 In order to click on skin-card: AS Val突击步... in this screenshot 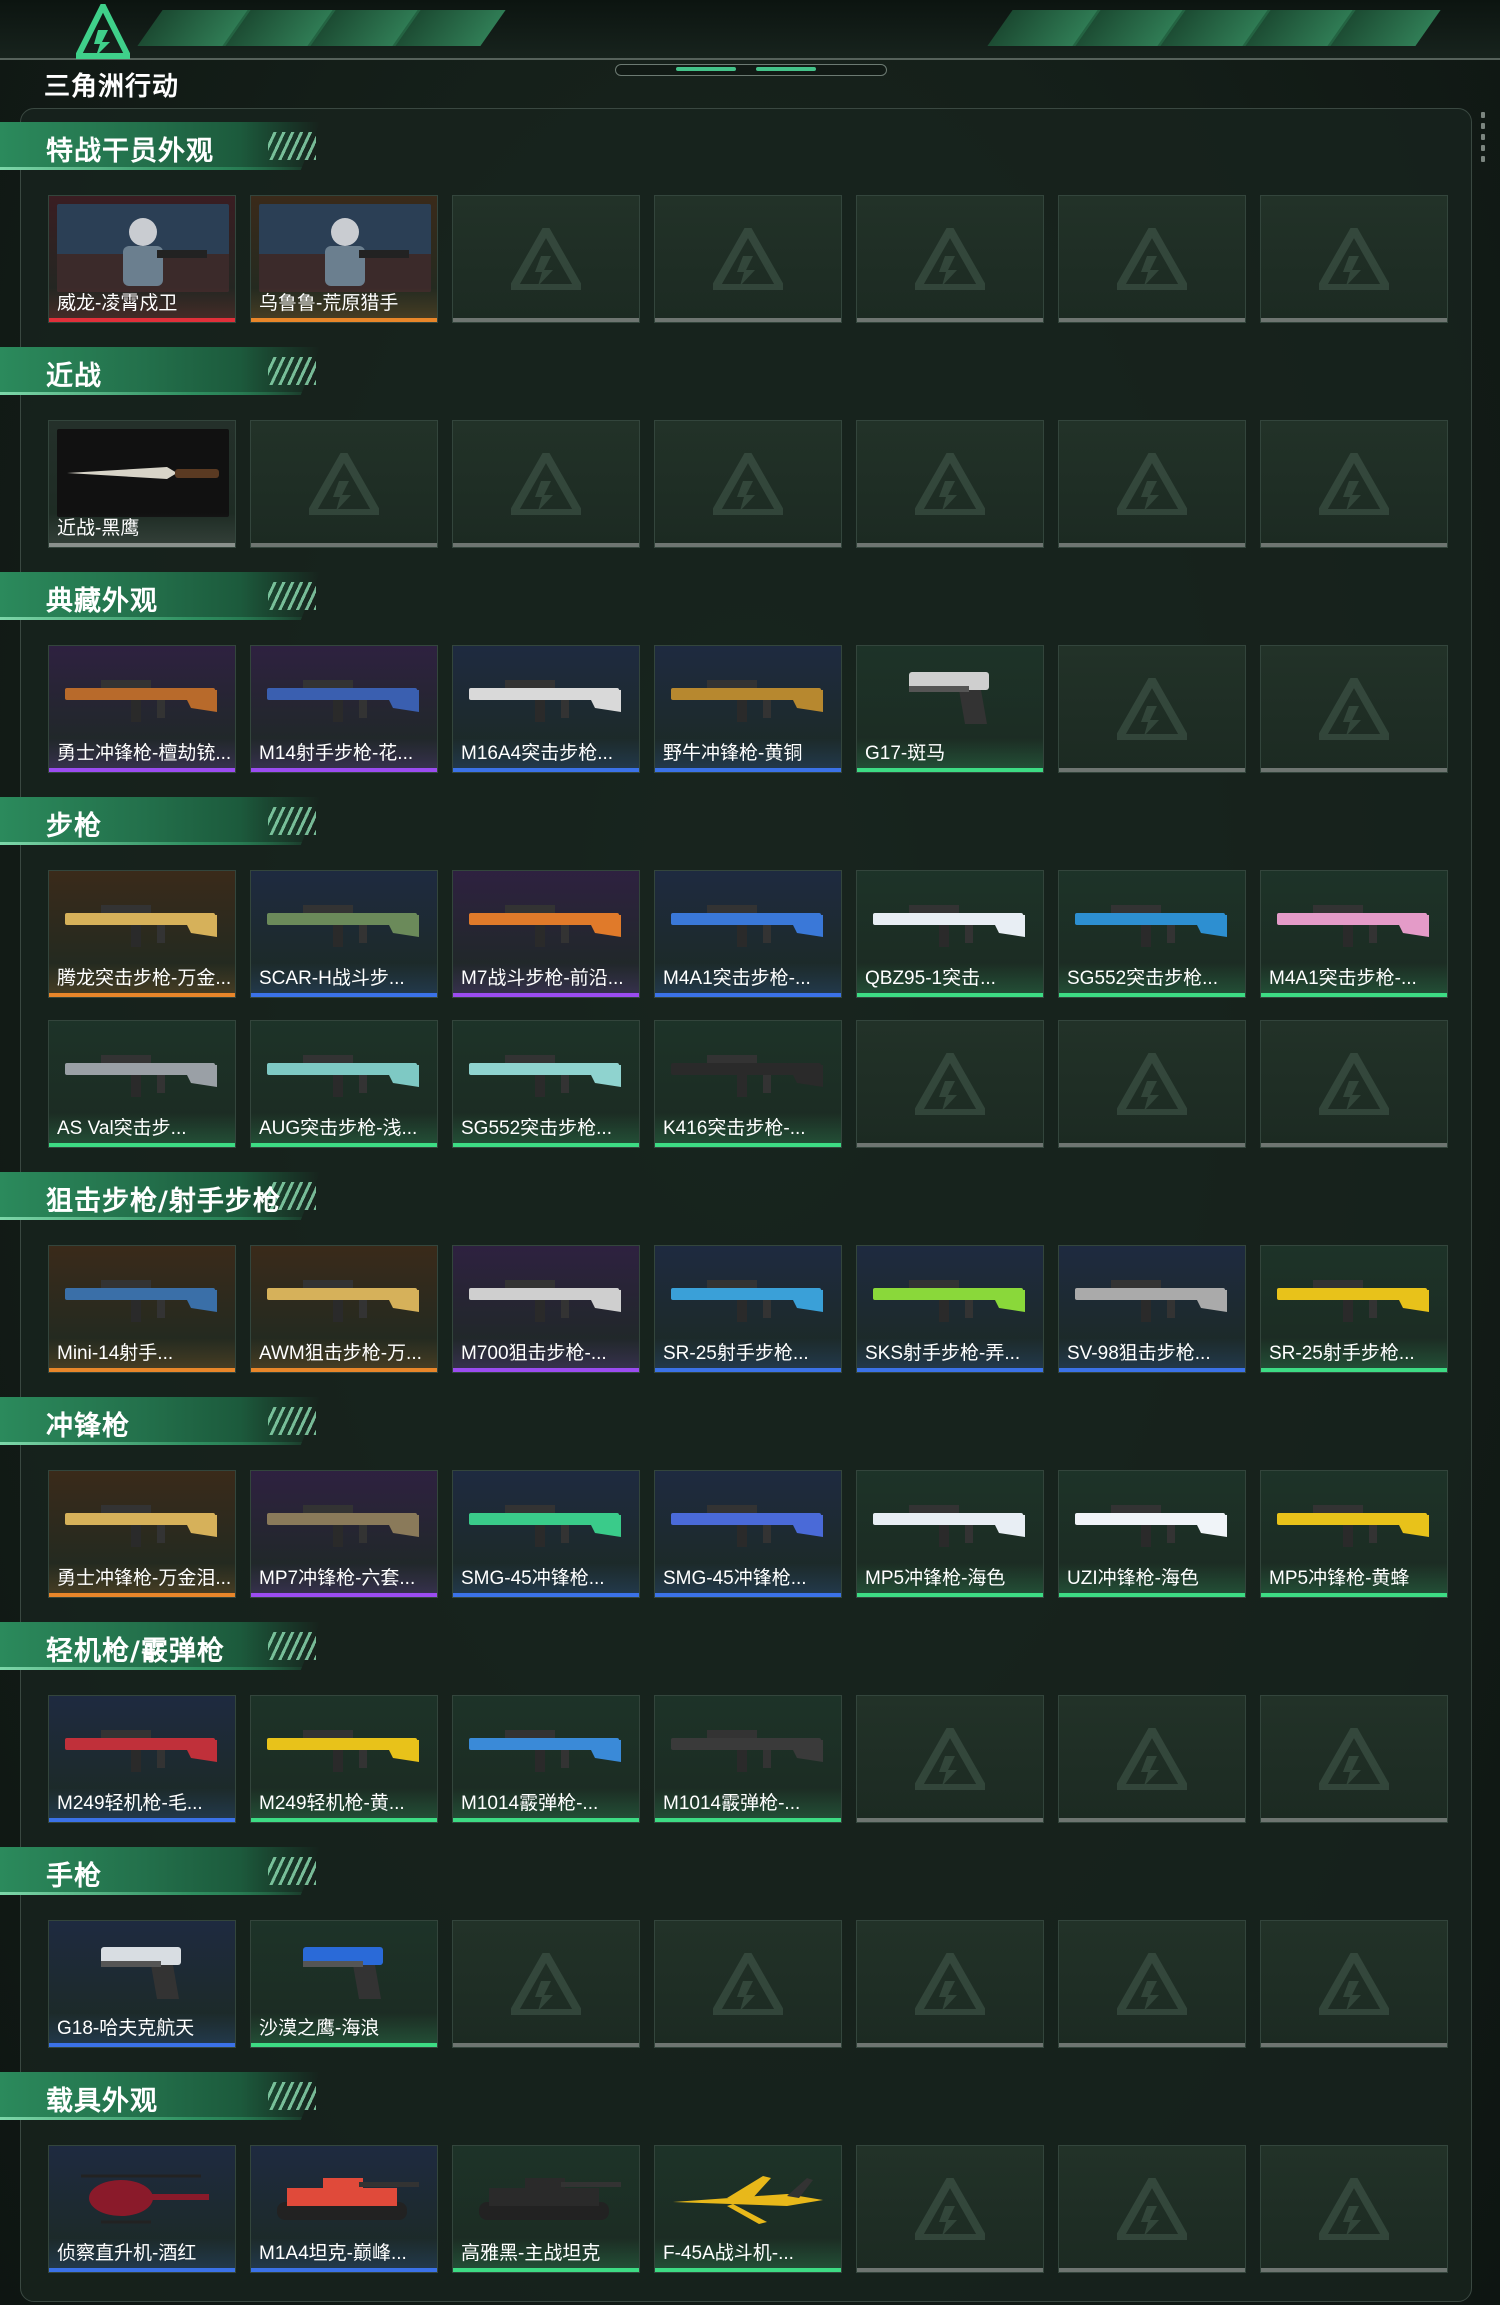, I will do `click(142, 1084)`.